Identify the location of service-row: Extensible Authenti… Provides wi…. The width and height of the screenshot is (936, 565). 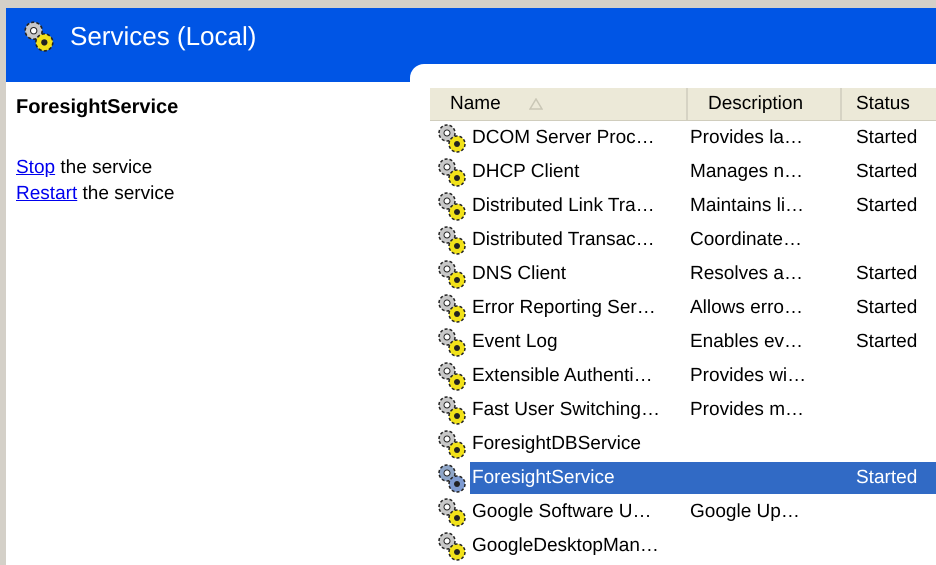
(703, 376).